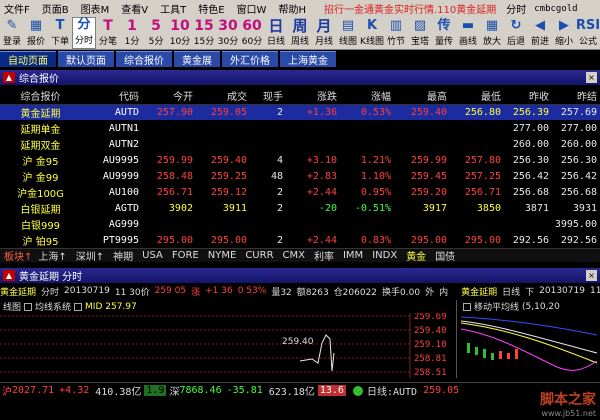 The width and height of the screenshot is (600, 420). What do you see at coordinates (308, 59) in the screenshot?
I see `page-tab: 上海黄金` at bounding box center [308, 59].